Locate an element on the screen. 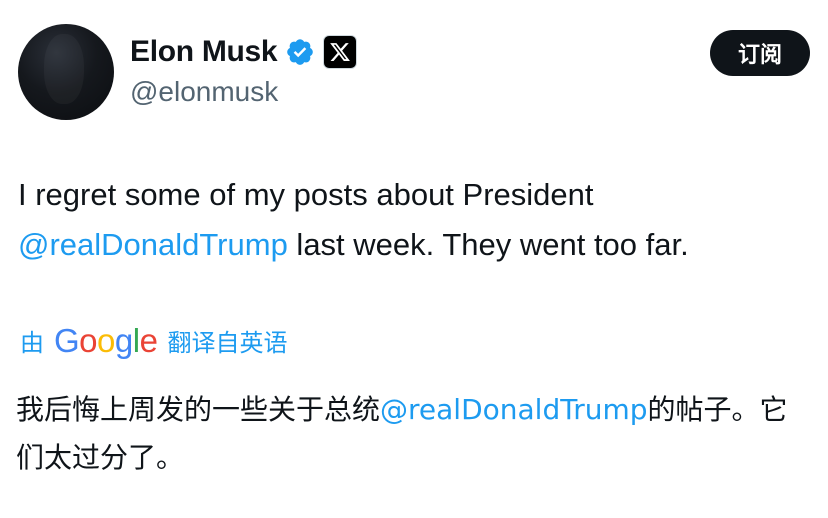 Image resolution: width=828 pixels, height=518 pixels. google-letter-o2: o is located at coordinates (106, 340).